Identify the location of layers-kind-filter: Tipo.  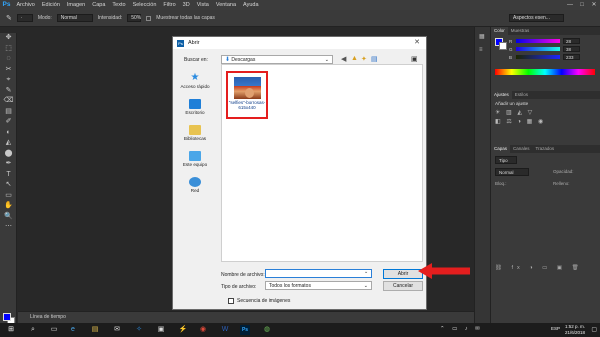
(506, 160).